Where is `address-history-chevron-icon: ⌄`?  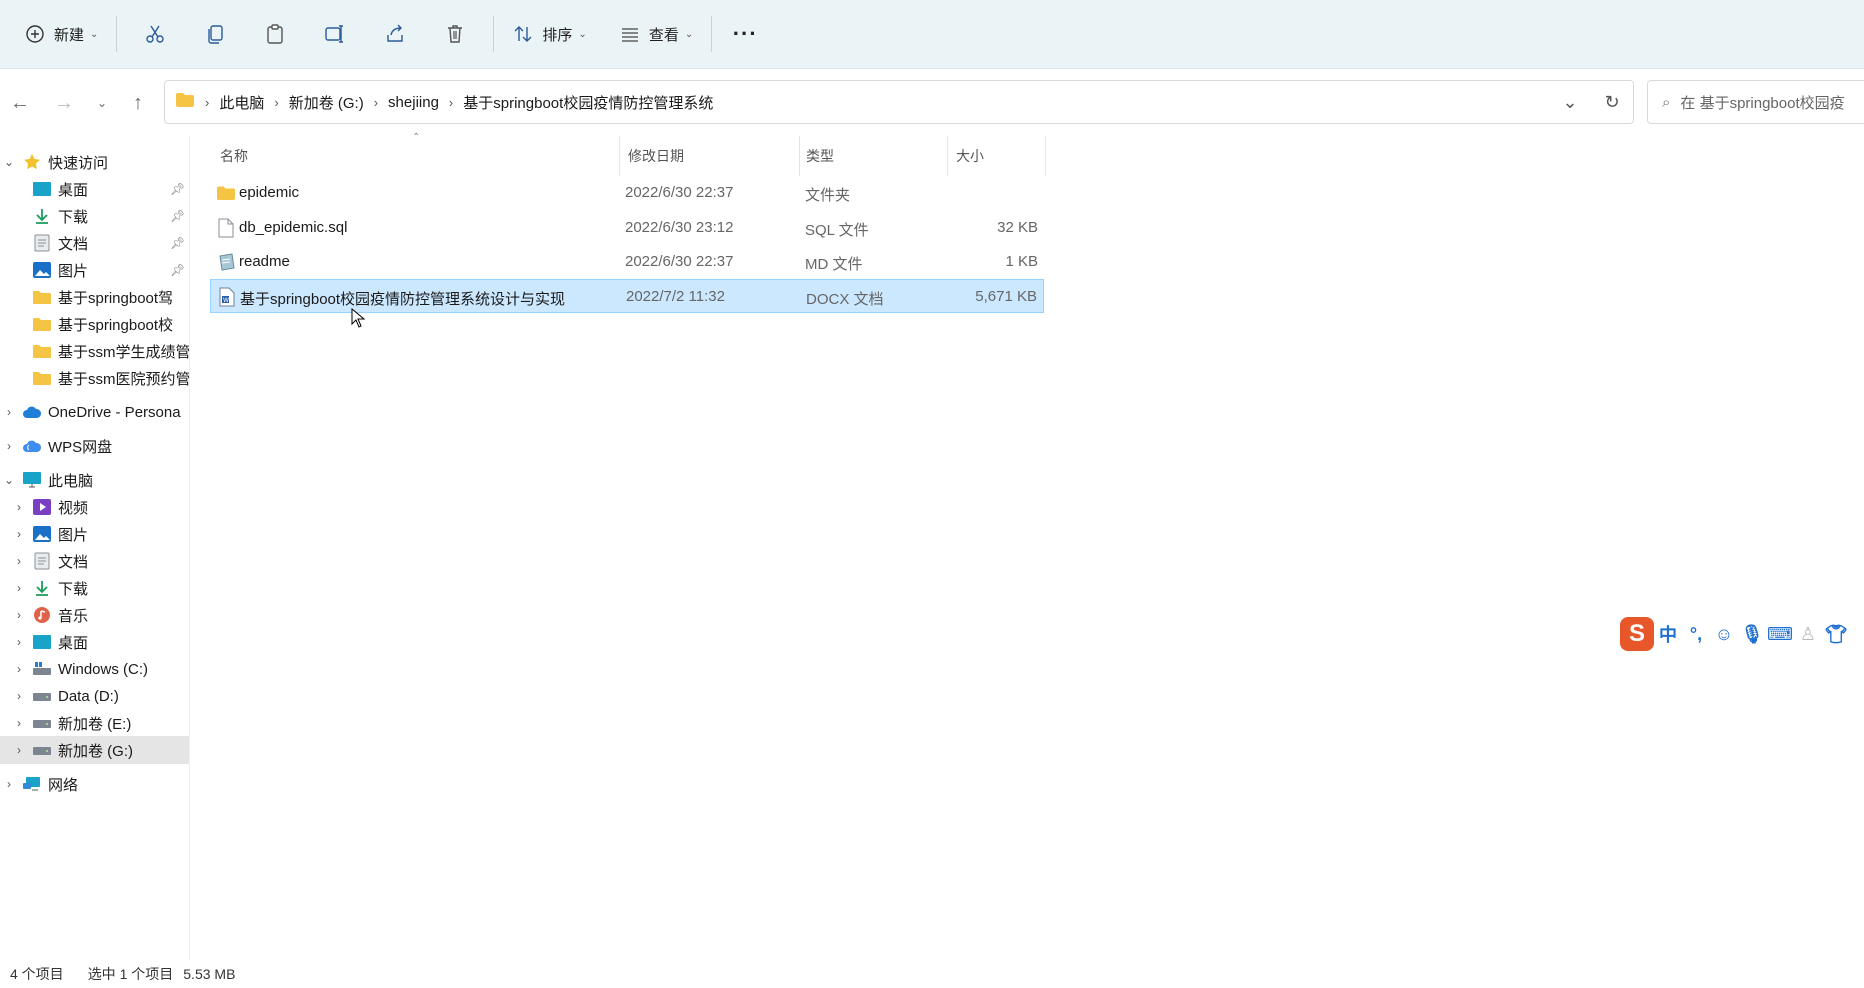 address-history-chevron-icon: ⌄ is located at coordinates (1570, 102).